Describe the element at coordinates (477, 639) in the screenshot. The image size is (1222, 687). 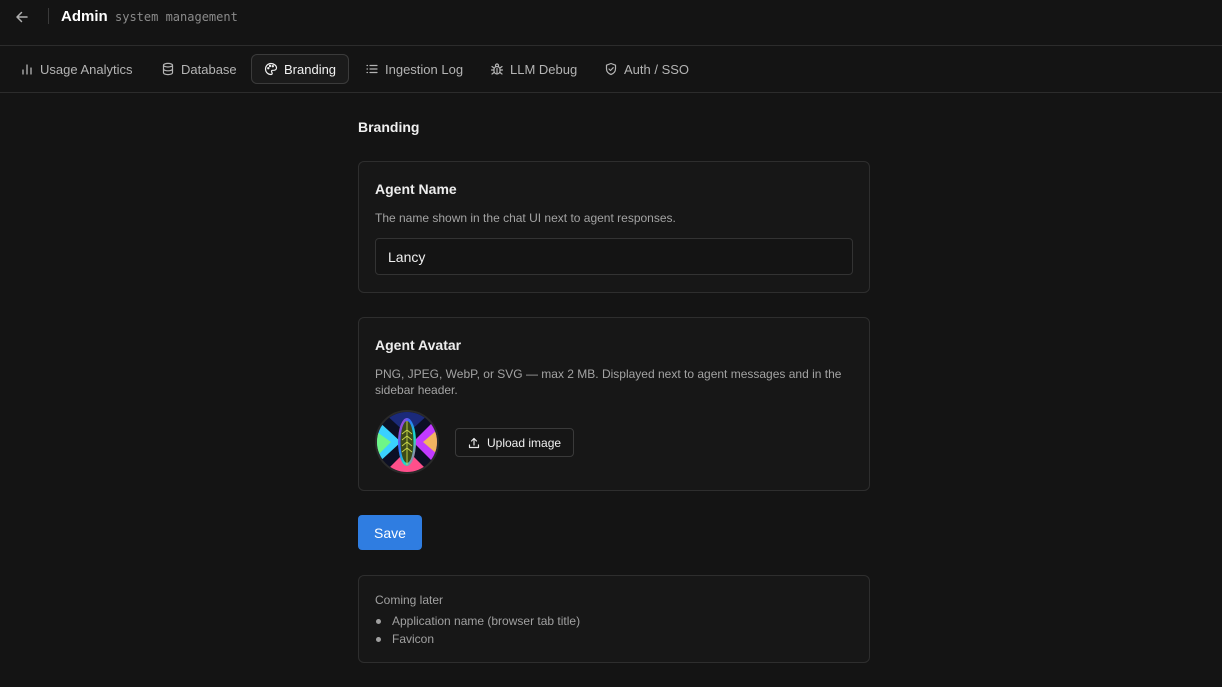
I see `list-item: Favicon` at that location.